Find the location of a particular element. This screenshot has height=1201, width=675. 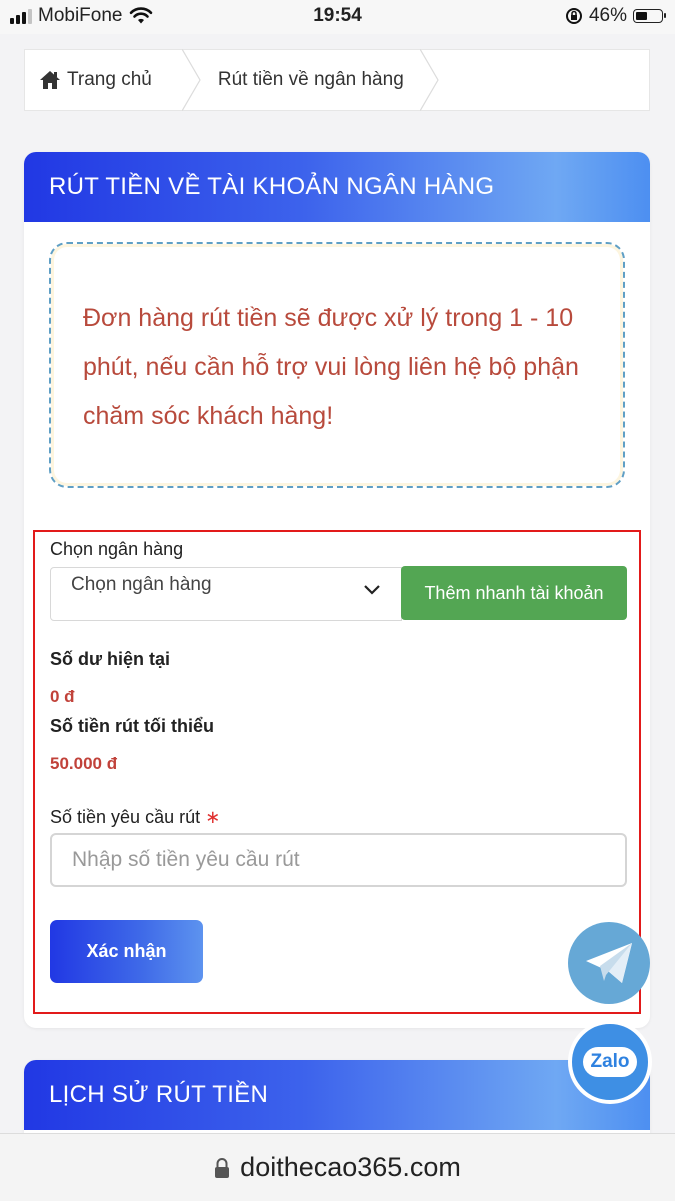

confirm-button: Xác nhận is located at coordinates (126, 951).